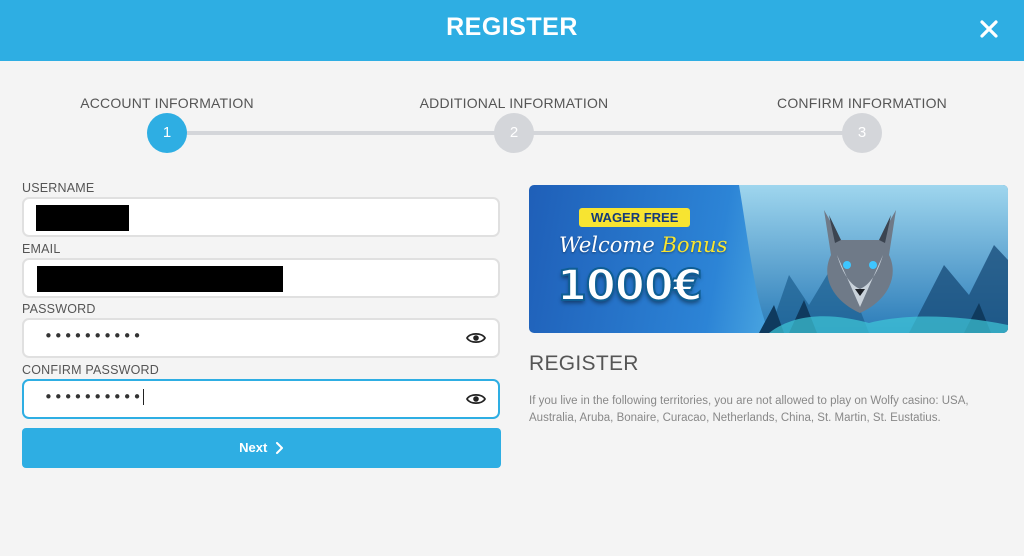  I want to click on password-value: ••••••••••, so click(93, 336).